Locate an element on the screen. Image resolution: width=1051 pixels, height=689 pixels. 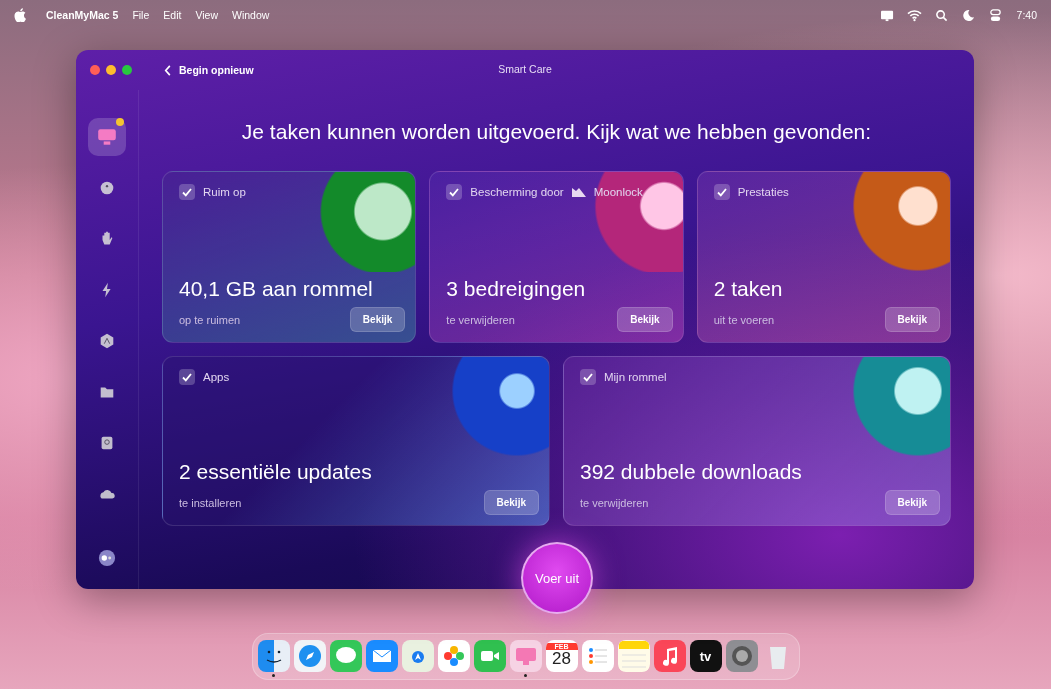
headline: Je taken kunnen worden uitgevoerd. Kijk wat we hebben gevonden: is located at coordinates (556, 132).